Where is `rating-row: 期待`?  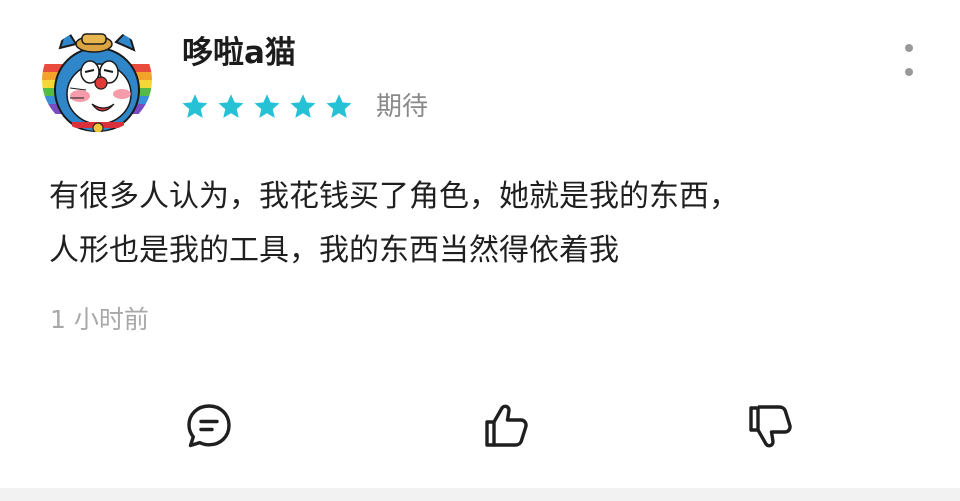 rating-row: 期待 is located at coordinates (304, 107).